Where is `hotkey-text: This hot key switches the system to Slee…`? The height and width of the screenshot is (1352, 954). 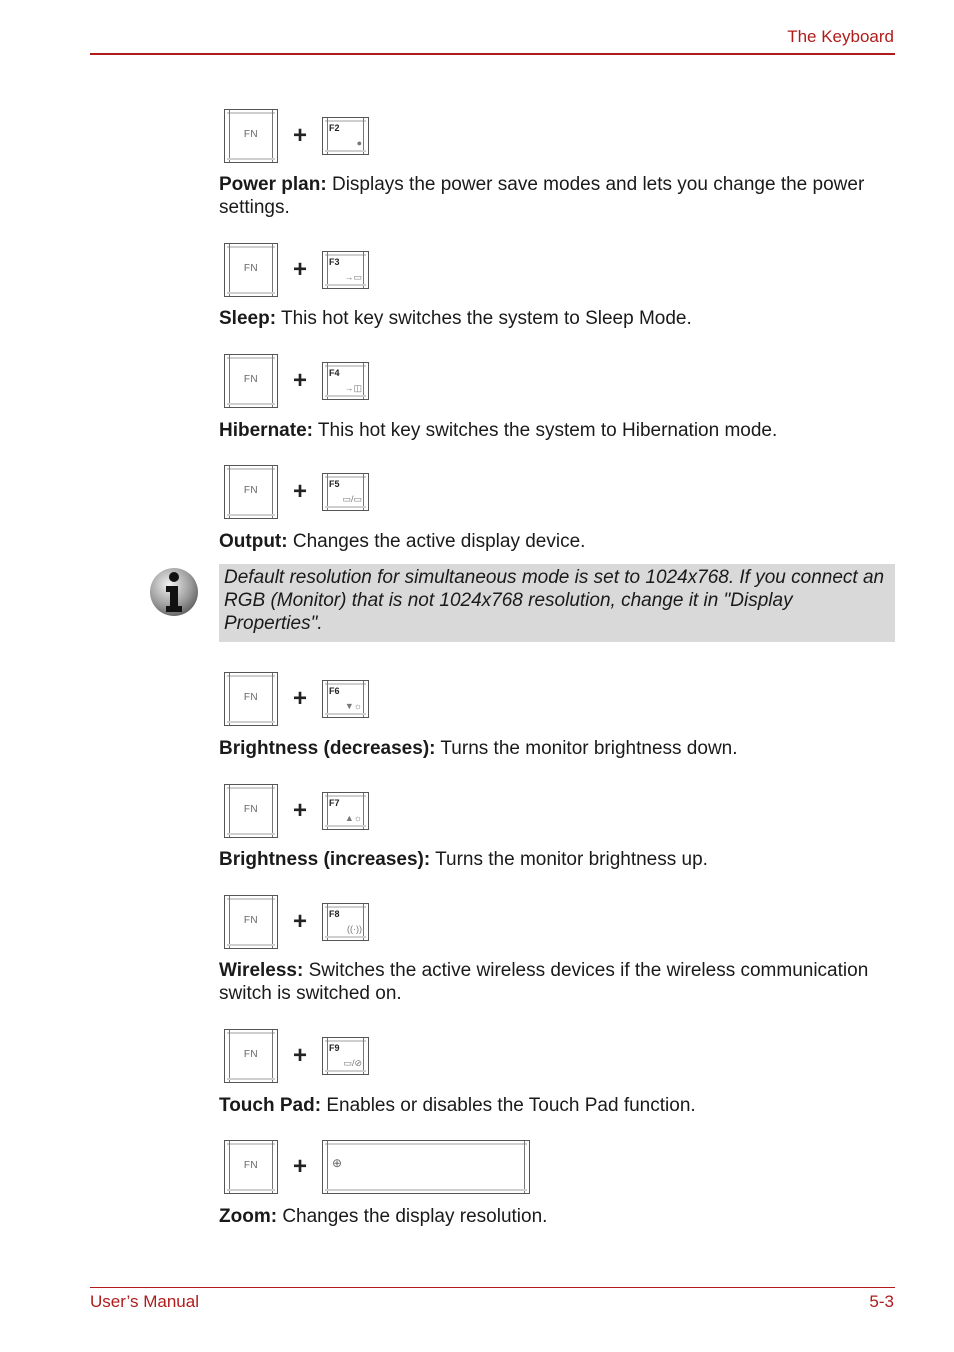
hotkey-text: This hot key switches the system to Slee… is located at coordinates (484, 318).